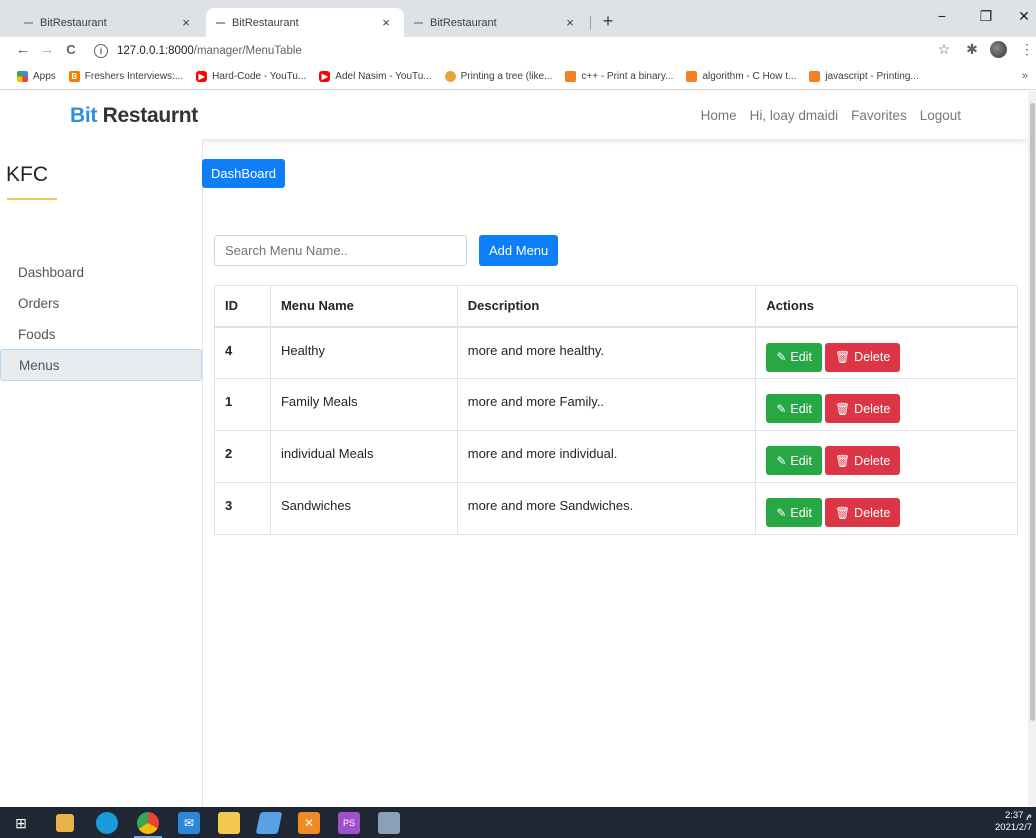 The image size is (1036, 838). What do you see at coordinates (606, 508) in the screenshot?
I see `cell-description: more and more Sandwiches.` at bounding box center [606, 508].